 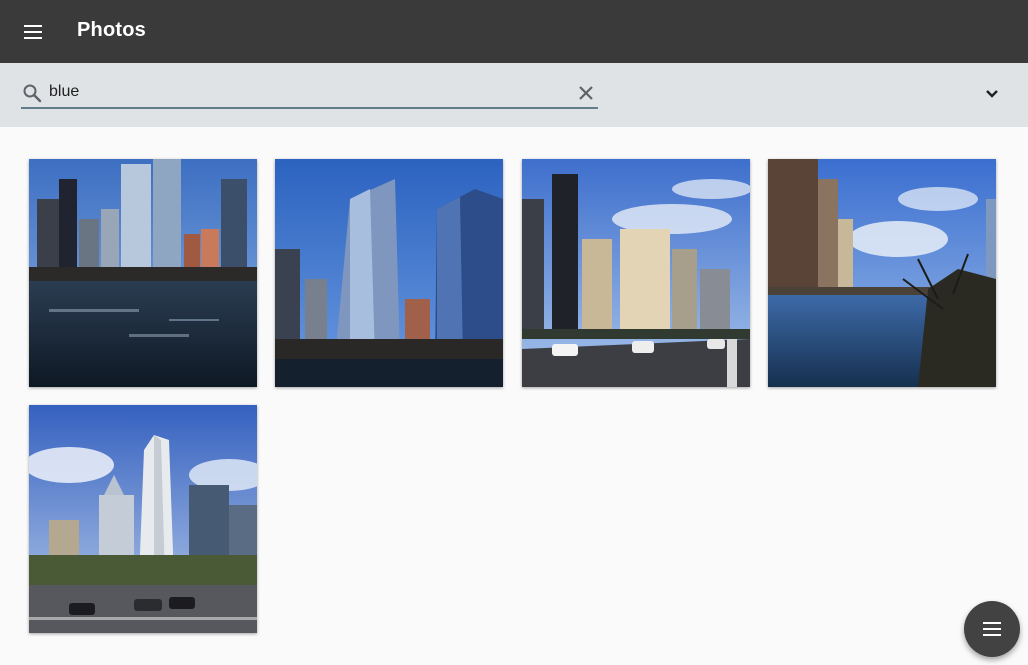 I want to click on page-title: Photos, so click(x=111, y=30).